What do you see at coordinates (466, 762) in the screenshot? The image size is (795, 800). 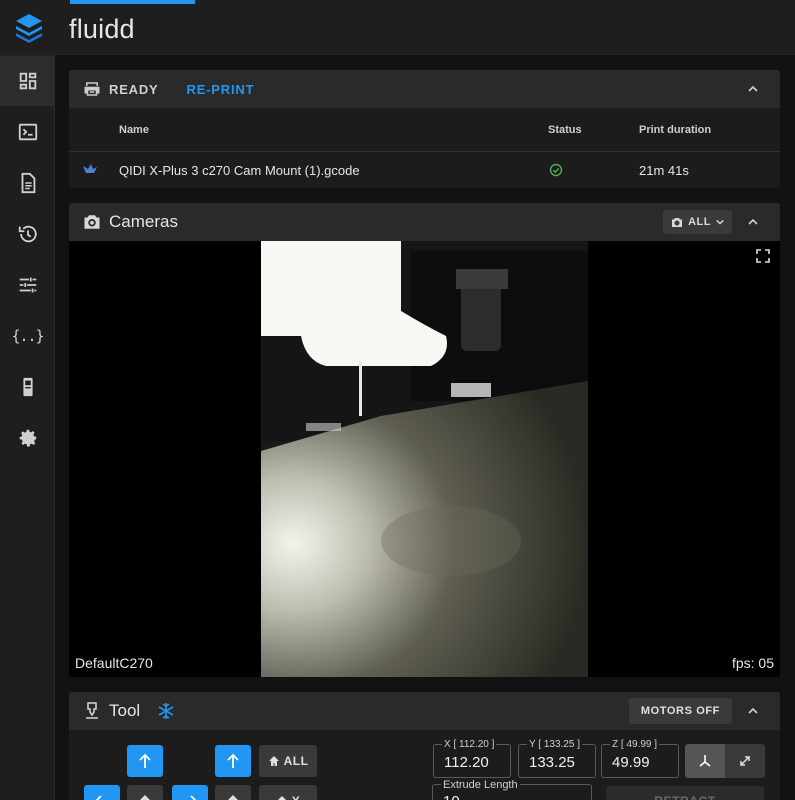 I see `x-position-value: 112.20` at bounding box center [466, 762].